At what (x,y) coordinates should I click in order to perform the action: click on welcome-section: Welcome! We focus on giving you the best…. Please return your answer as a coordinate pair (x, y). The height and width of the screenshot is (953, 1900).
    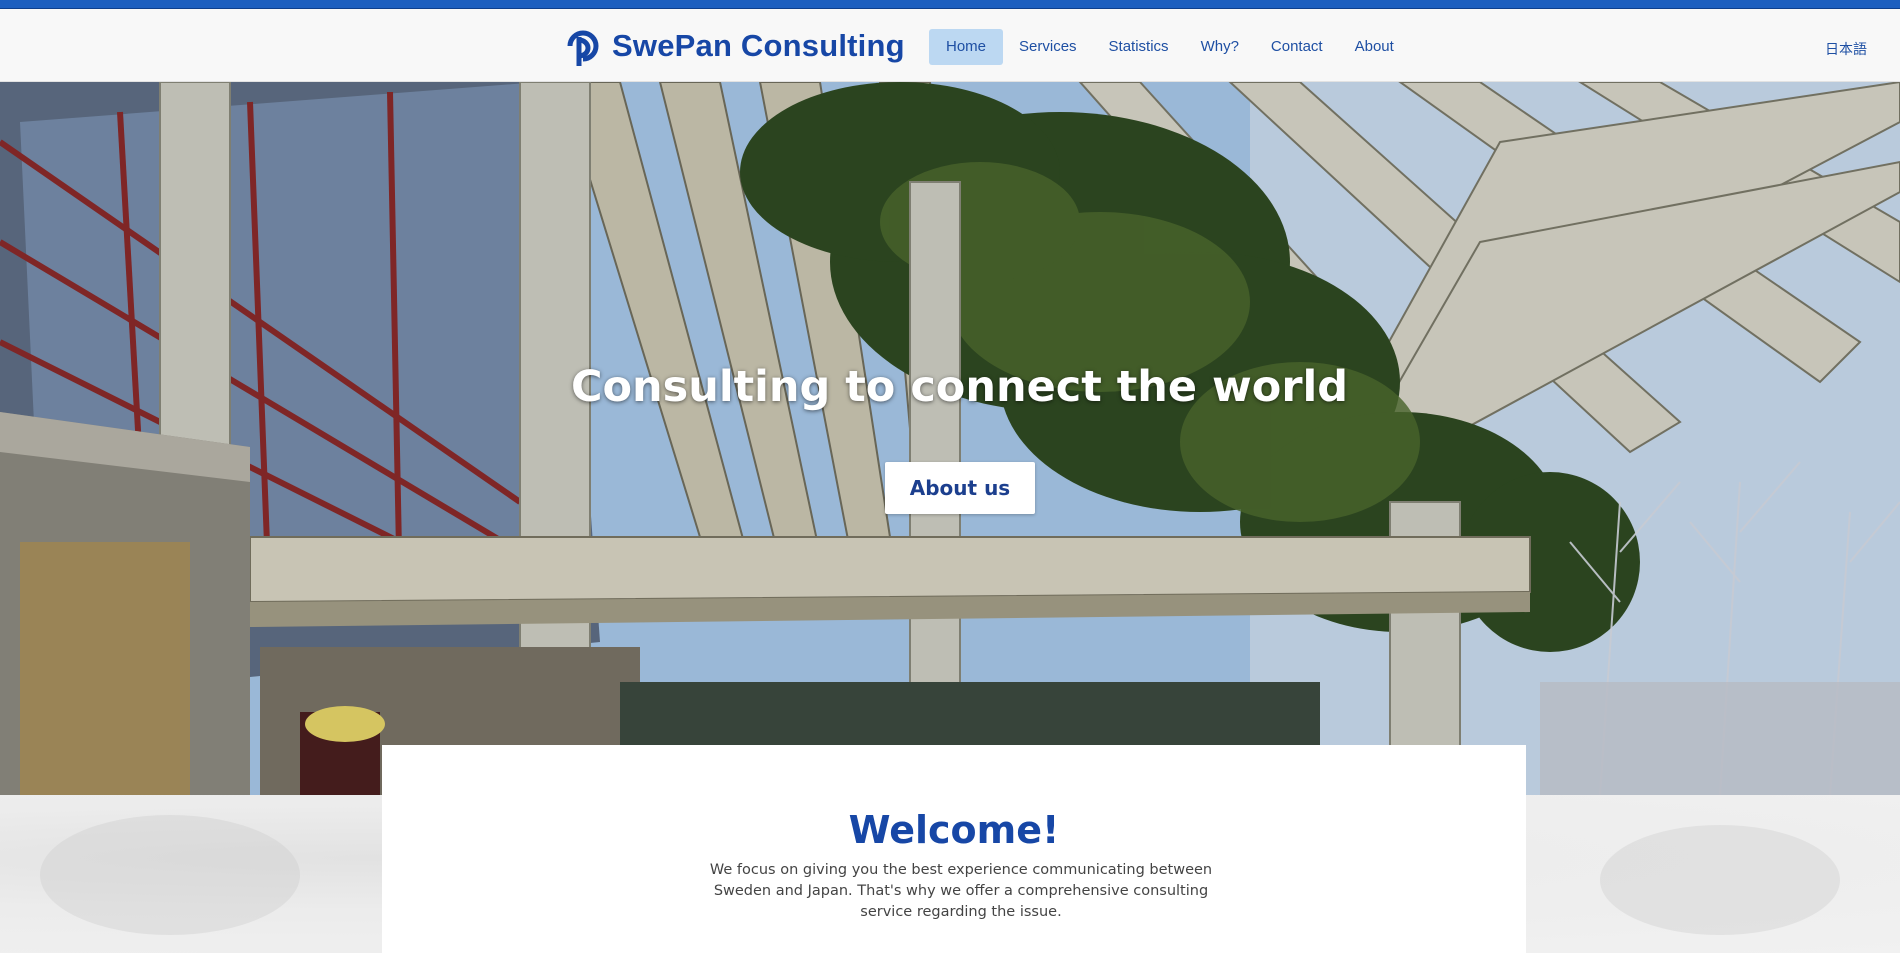
    Looking at the image, I should click on (954, 849).